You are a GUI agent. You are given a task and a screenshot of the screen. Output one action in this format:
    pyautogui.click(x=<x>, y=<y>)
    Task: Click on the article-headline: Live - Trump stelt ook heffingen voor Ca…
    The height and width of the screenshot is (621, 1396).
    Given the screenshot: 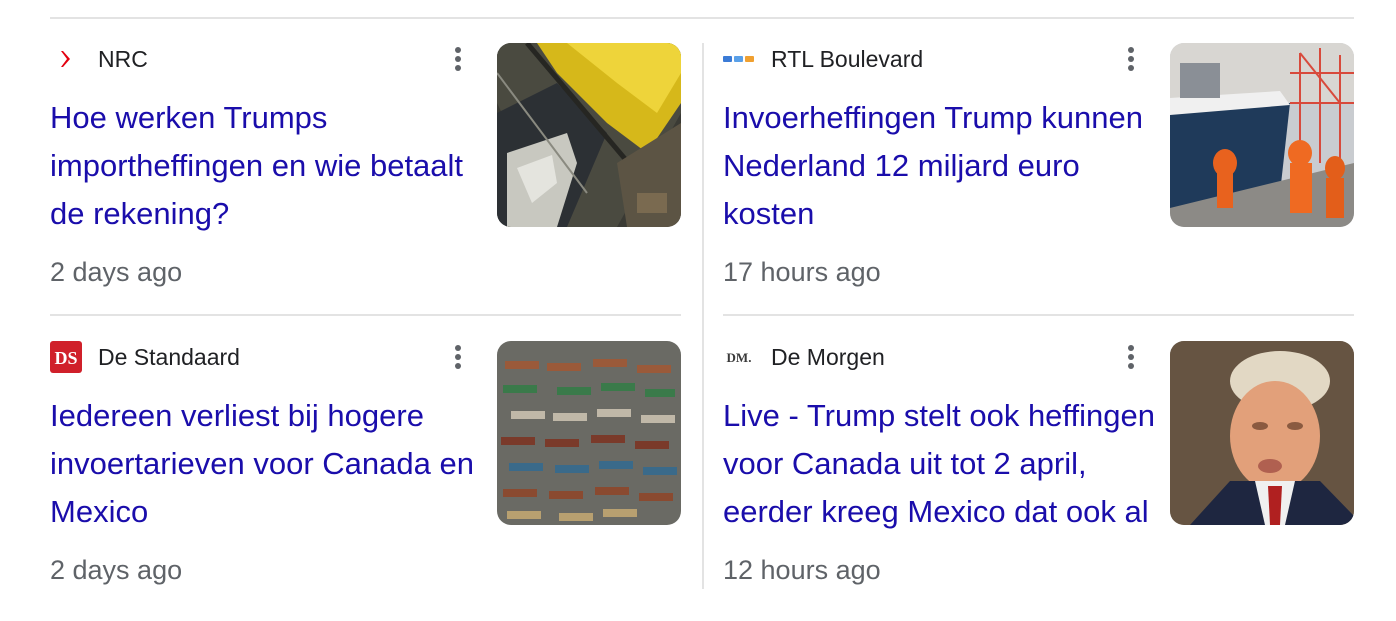 What is the action you would take?
    pyautogui.click(x=940, y=464)
    